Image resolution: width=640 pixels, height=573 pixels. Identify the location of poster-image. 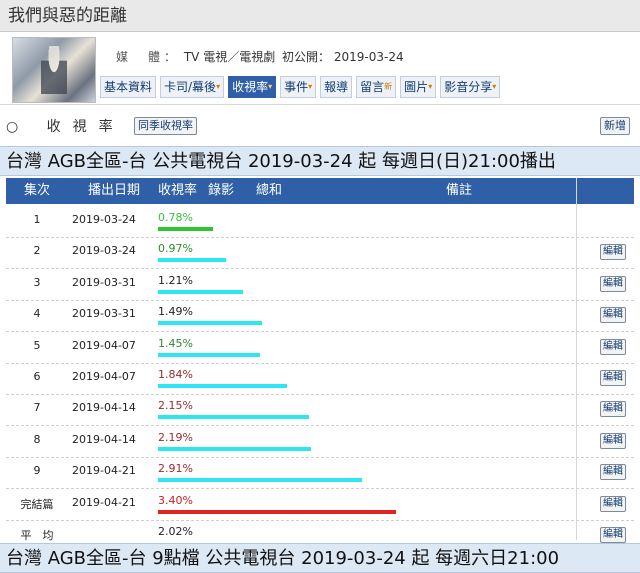
(54, 70).